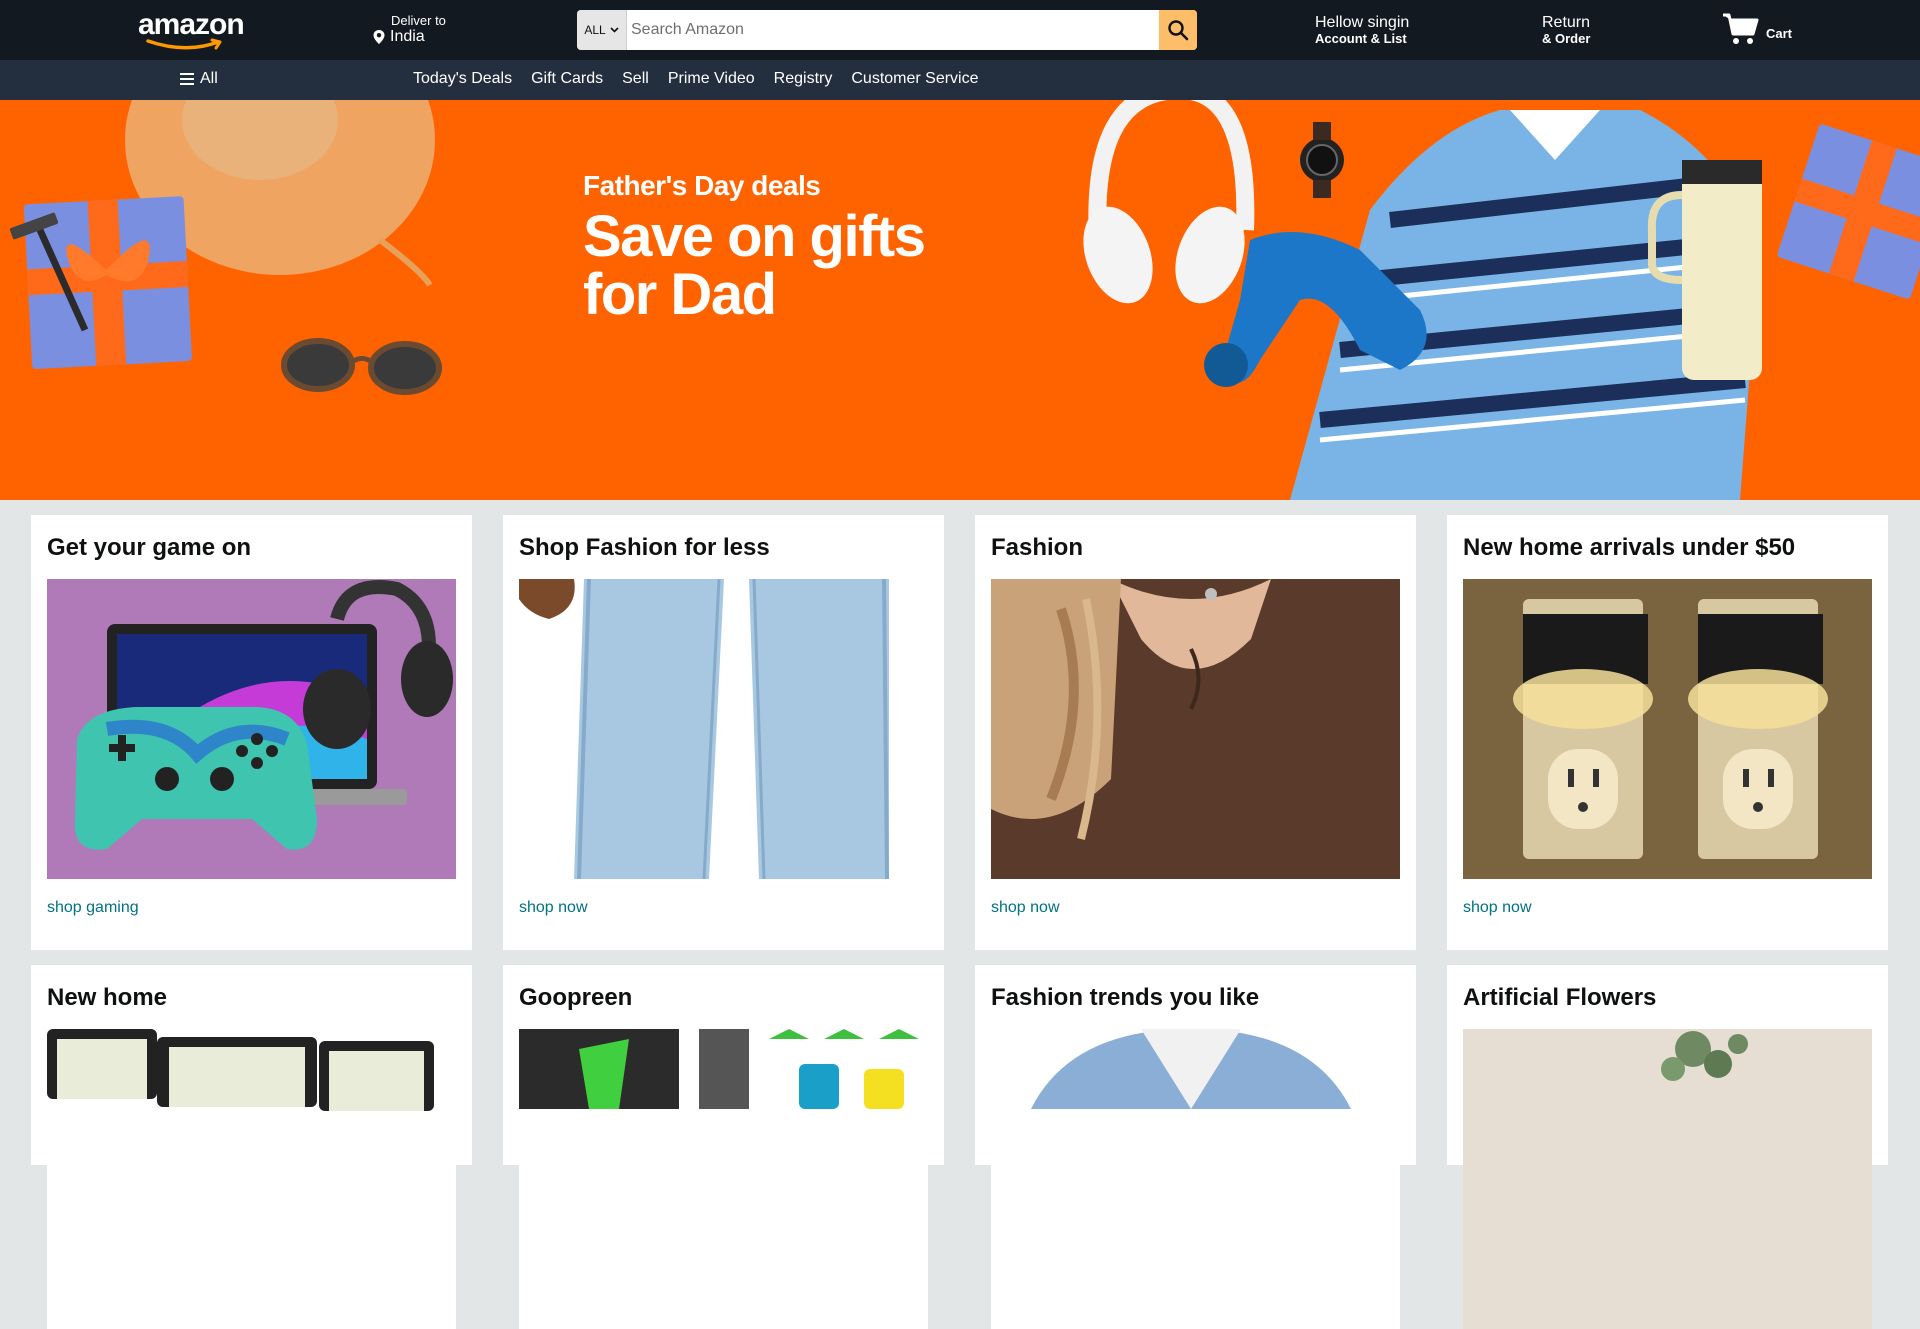  Describe the element at coordinates (635, 79) in the screenshot. I see `subnav-link-sell: Sell` at that location.